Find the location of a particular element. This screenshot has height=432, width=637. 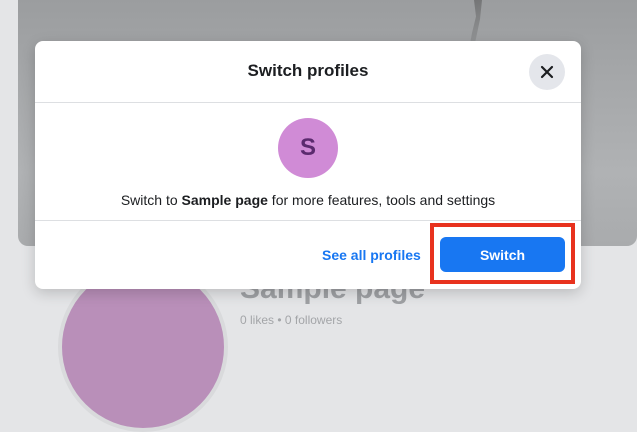

background-page-stats: 0 likes • 0 followers is located at coordinates (291, 320).